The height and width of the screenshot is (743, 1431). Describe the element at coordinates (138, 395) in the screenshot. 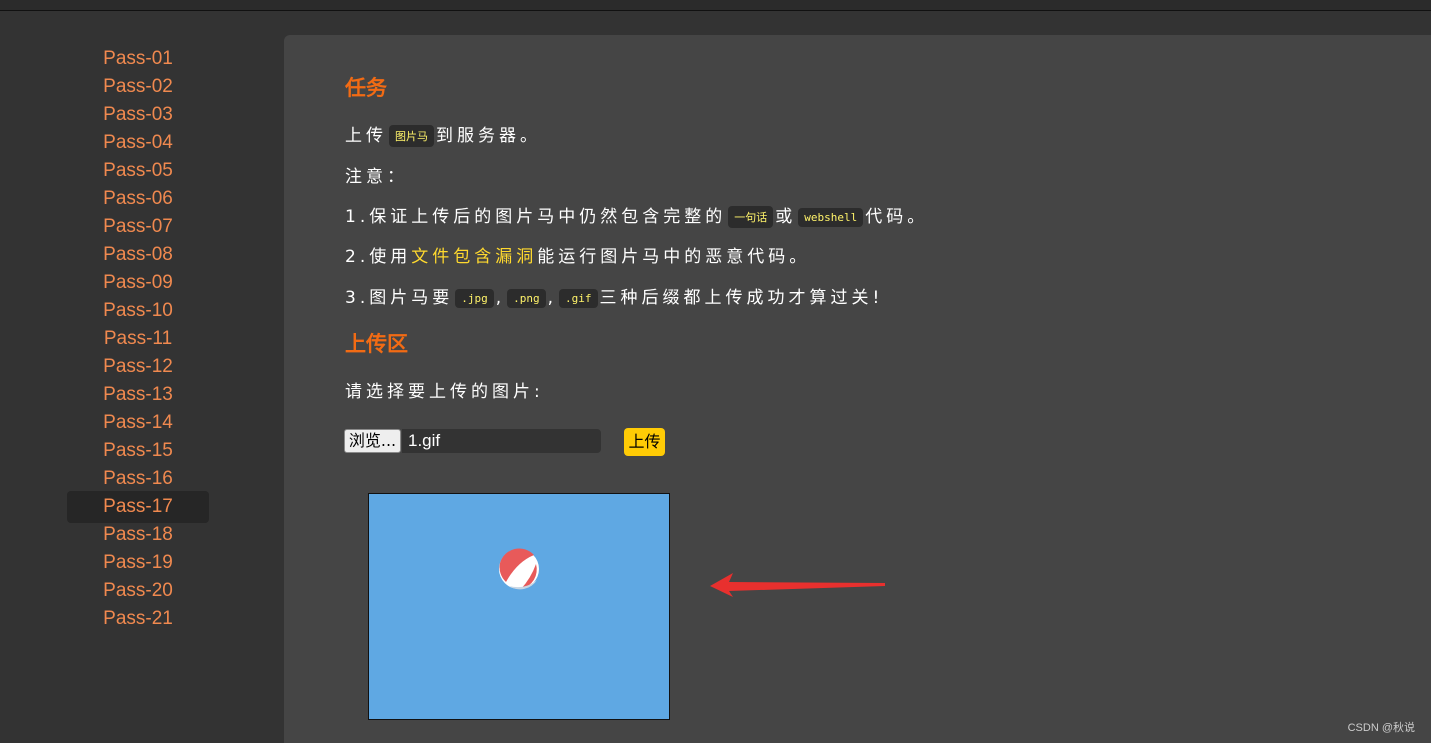

I see `sidebar-item-pass-13: Pass-13` at that location.